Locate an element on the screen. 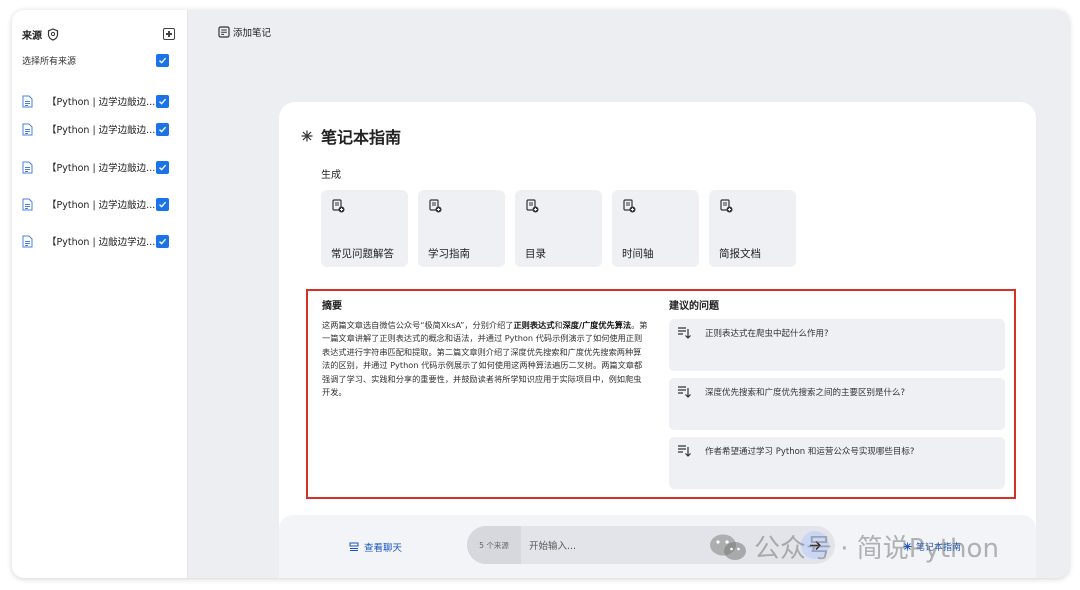  generate-briefing-button: 简报文档 is located at coordinates (752, 228).